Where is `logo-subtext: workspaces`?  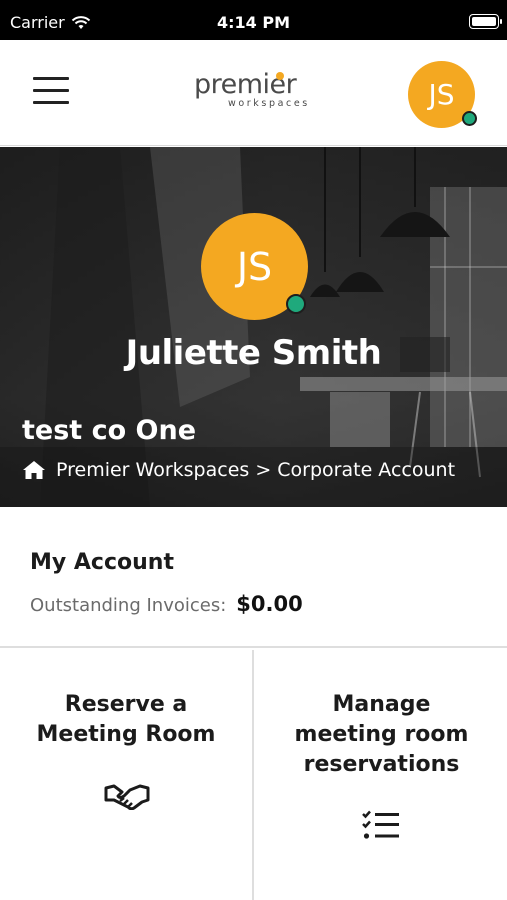
logo-subtext: workspaces is located at coordinates (269, 103).